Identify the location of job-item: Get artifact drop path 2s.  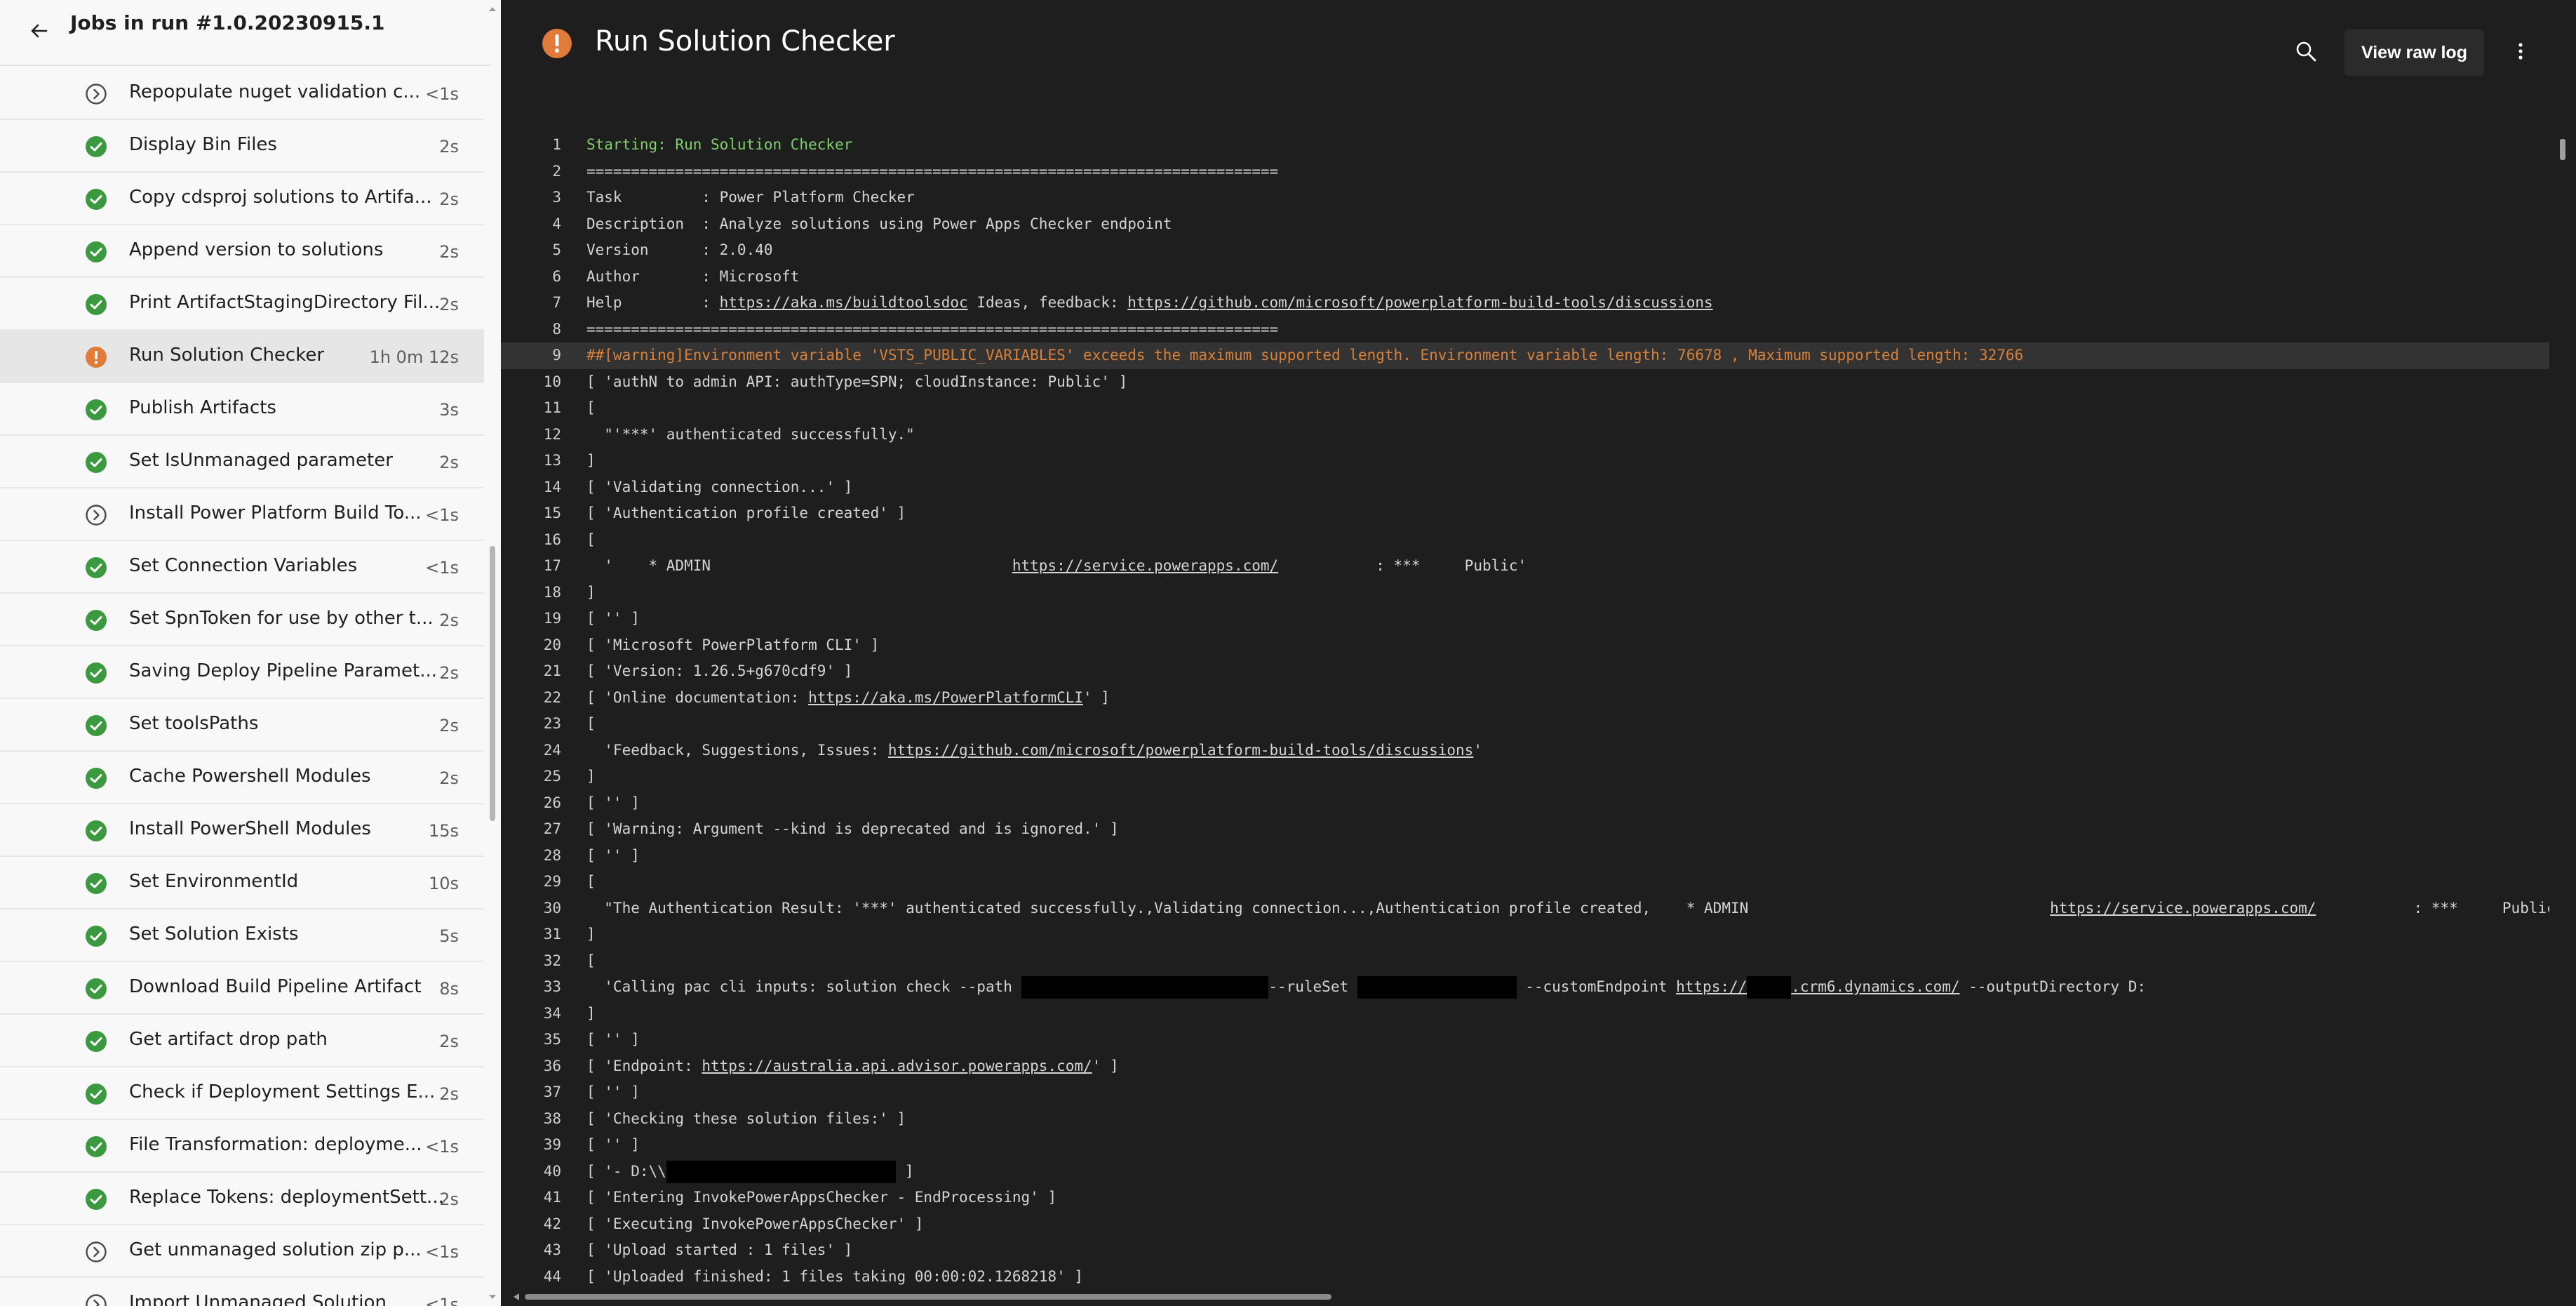
(242, 1041).